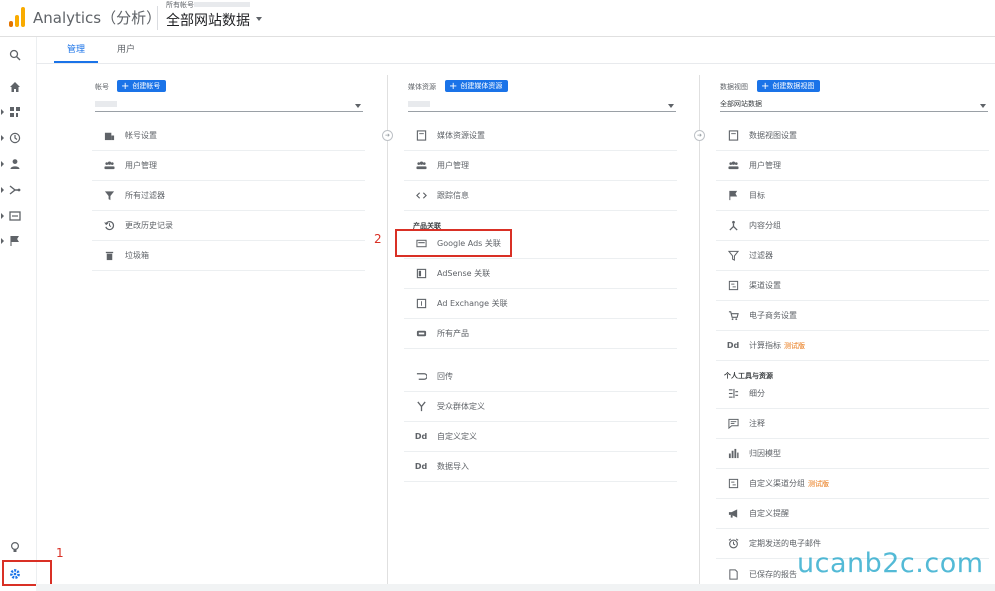 The image size is (995, 591). What do you see at coordinates (229, 105) in the screenshot?
I see `account-select` at bounding box center [229, 105].